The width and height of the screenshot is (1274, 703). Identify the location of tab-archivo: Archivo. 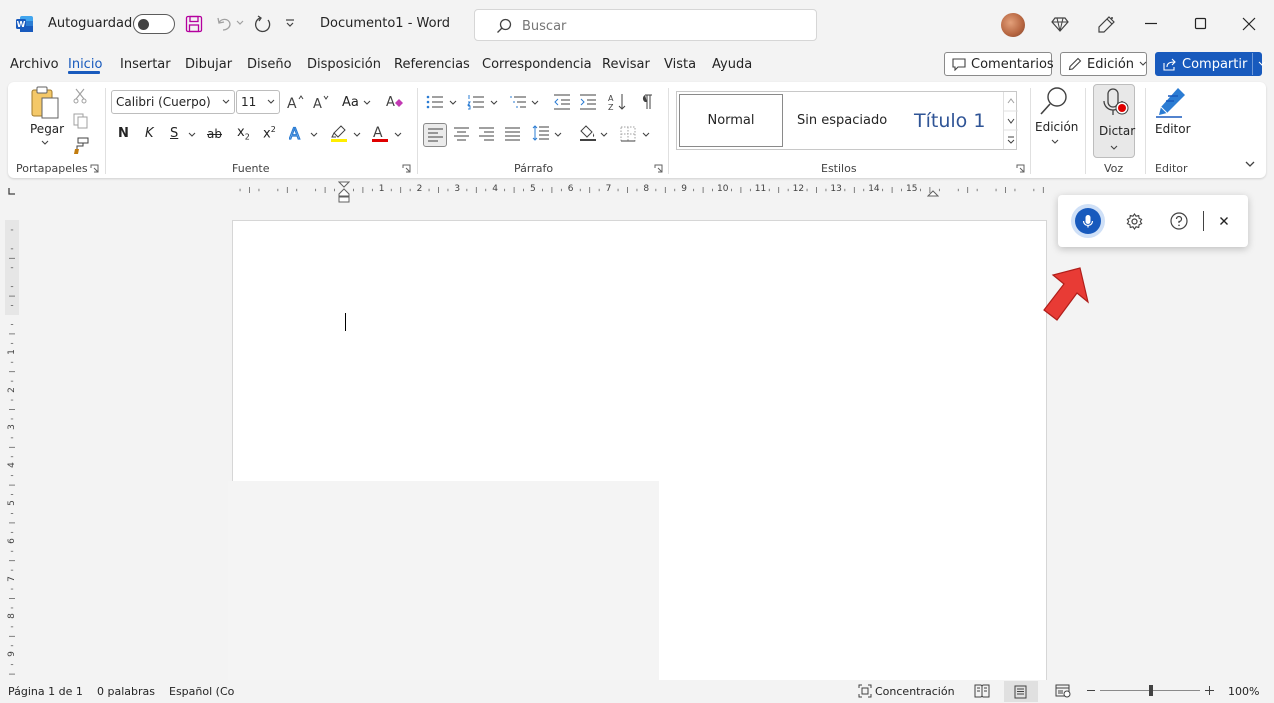
(34, 64).